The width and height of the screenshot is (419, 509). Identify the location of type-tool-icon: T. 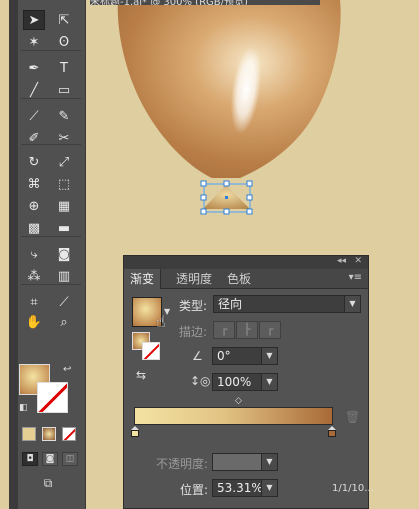
(64, 68).